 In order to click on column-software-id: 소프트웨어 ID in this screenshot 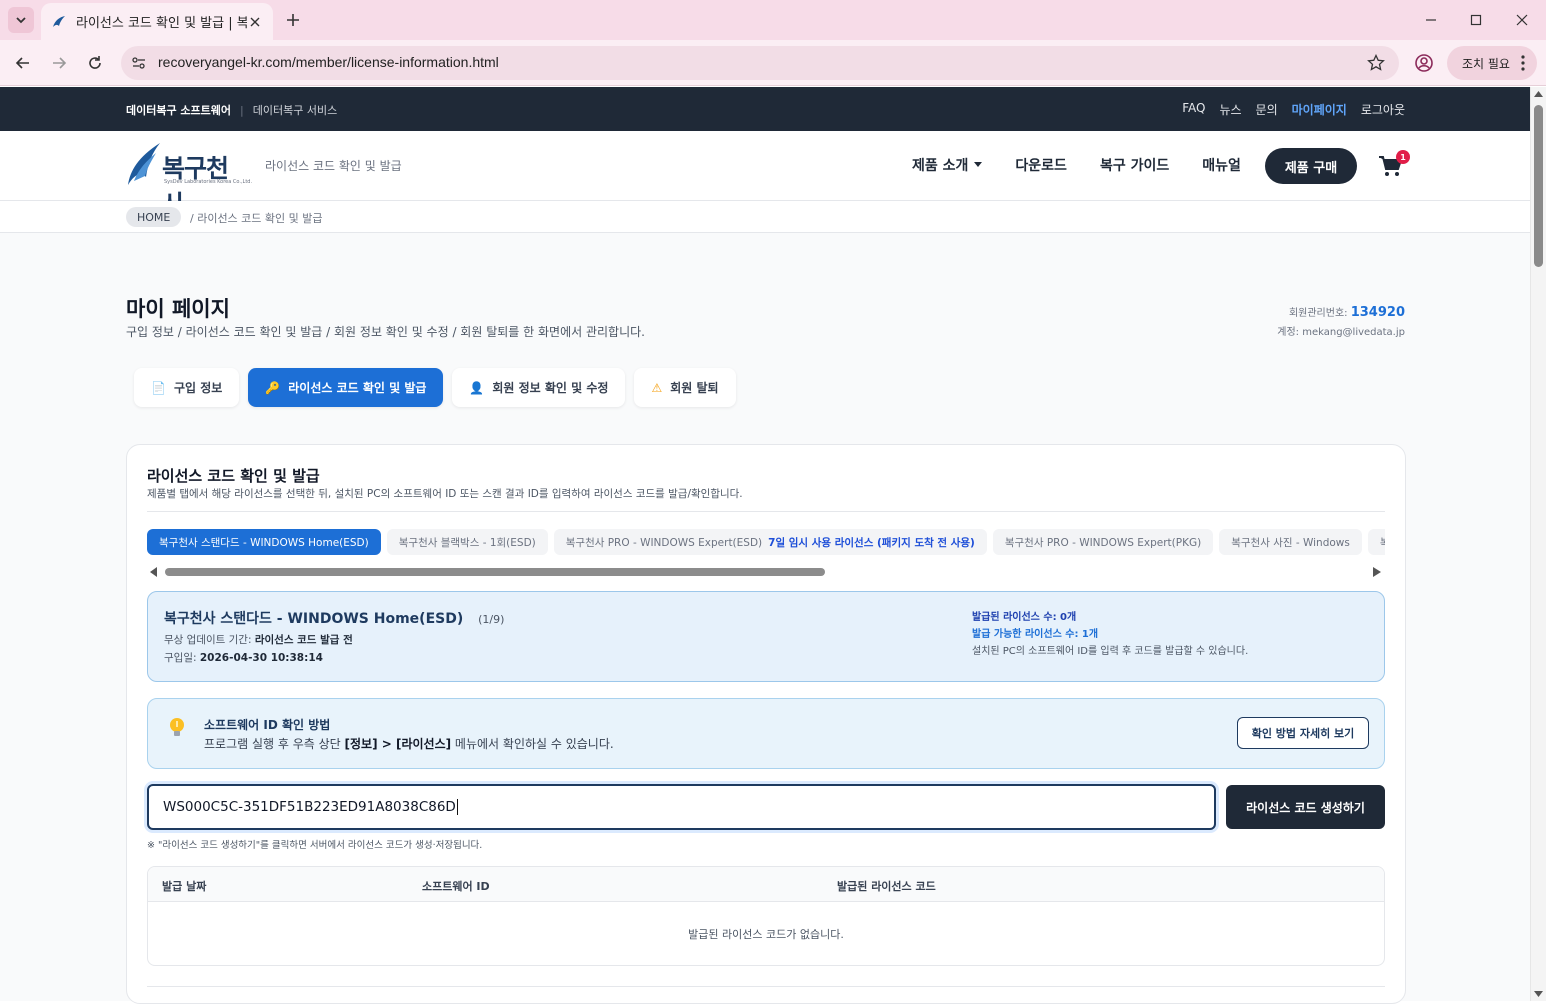, I will do `click(456, 886)`.